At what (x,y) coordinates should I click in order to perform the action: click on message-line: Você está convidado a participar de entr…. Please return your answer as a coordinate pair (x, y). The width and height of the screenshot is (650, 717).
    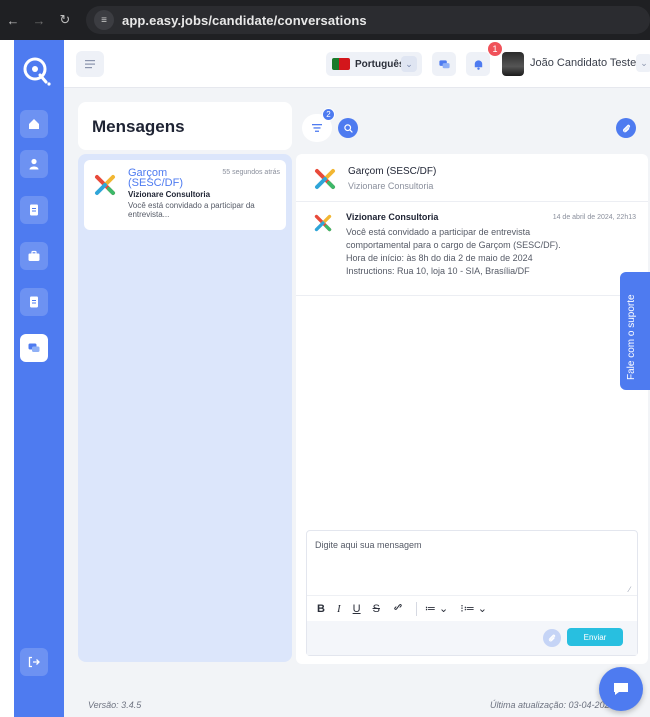
    Looking at the image, I should click on (438, 232).